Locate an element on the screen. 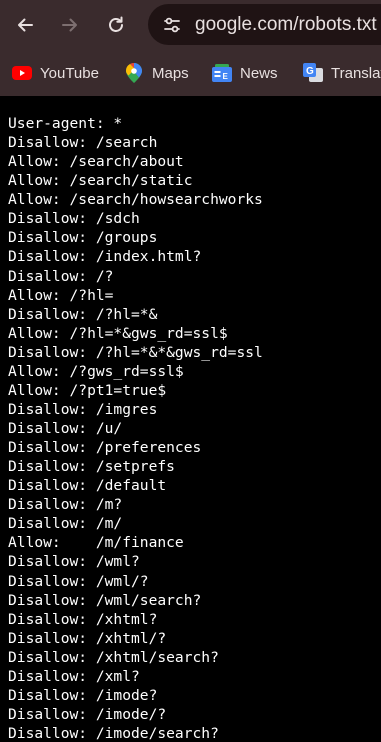 The height and width of the screenshot is (742, 381). maps-pin-icon is located at coordinates (134, 73).